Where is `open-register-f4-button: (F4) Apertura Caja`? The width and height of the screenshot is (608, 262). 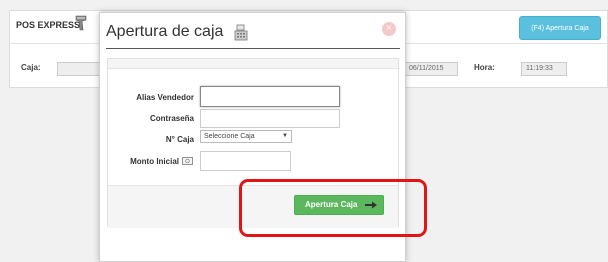
open-register-f4-button: (F4) Apertura Caja is located at coordinates (560, 28).